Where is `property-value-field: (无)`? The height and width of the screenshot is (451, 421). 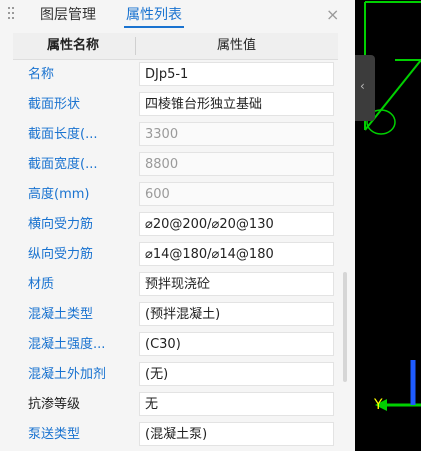 property-value-field: (无) is located at coordinates (236, 374).